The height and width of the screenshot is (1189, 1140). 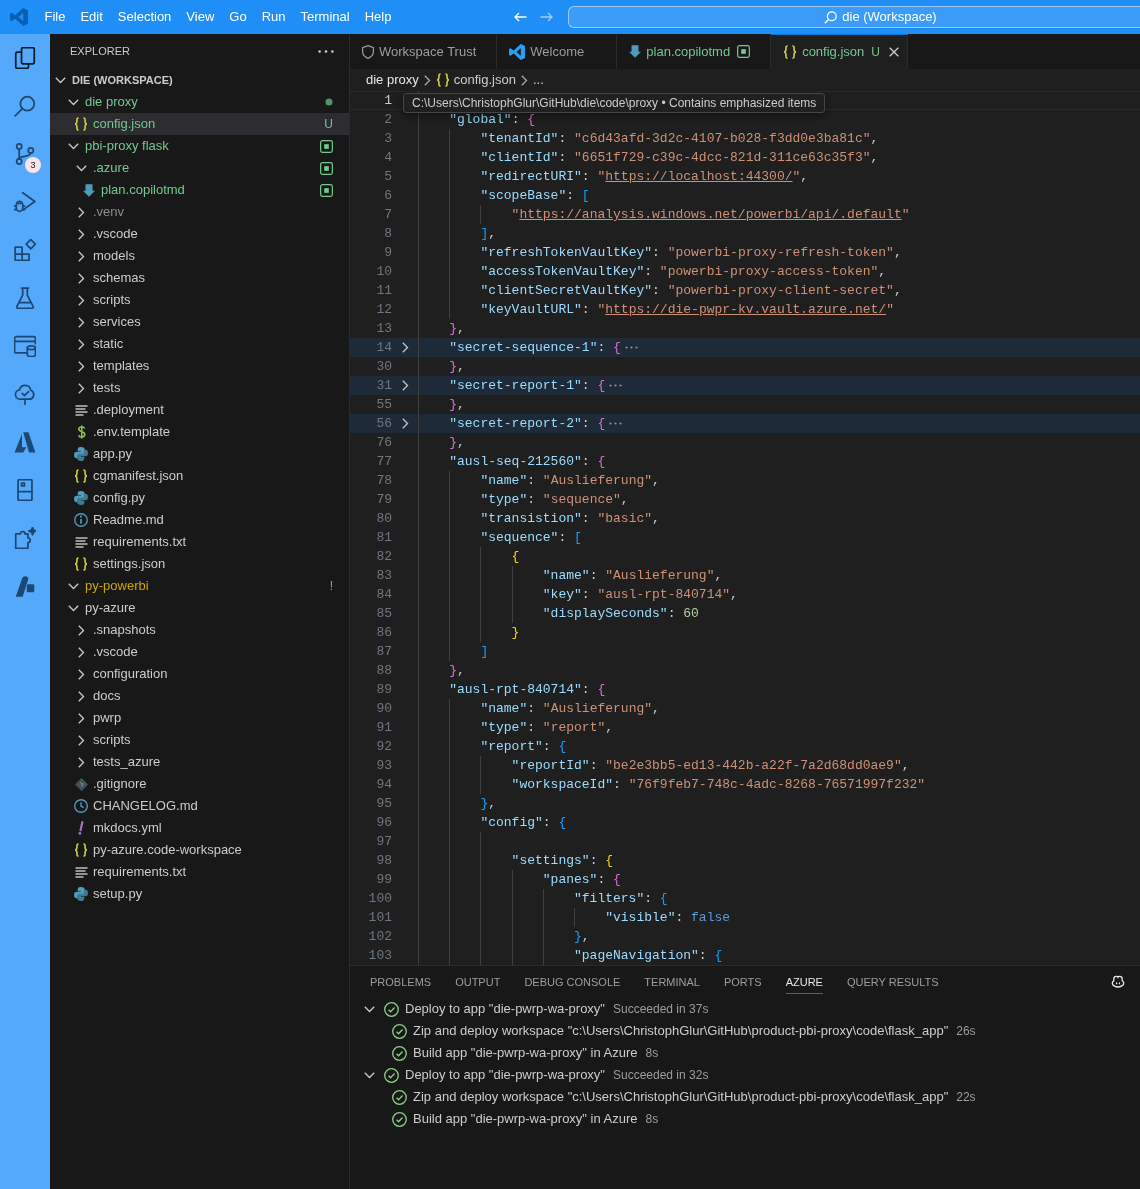 I want to click on tree-check-icon, so click(x=25, y=394).